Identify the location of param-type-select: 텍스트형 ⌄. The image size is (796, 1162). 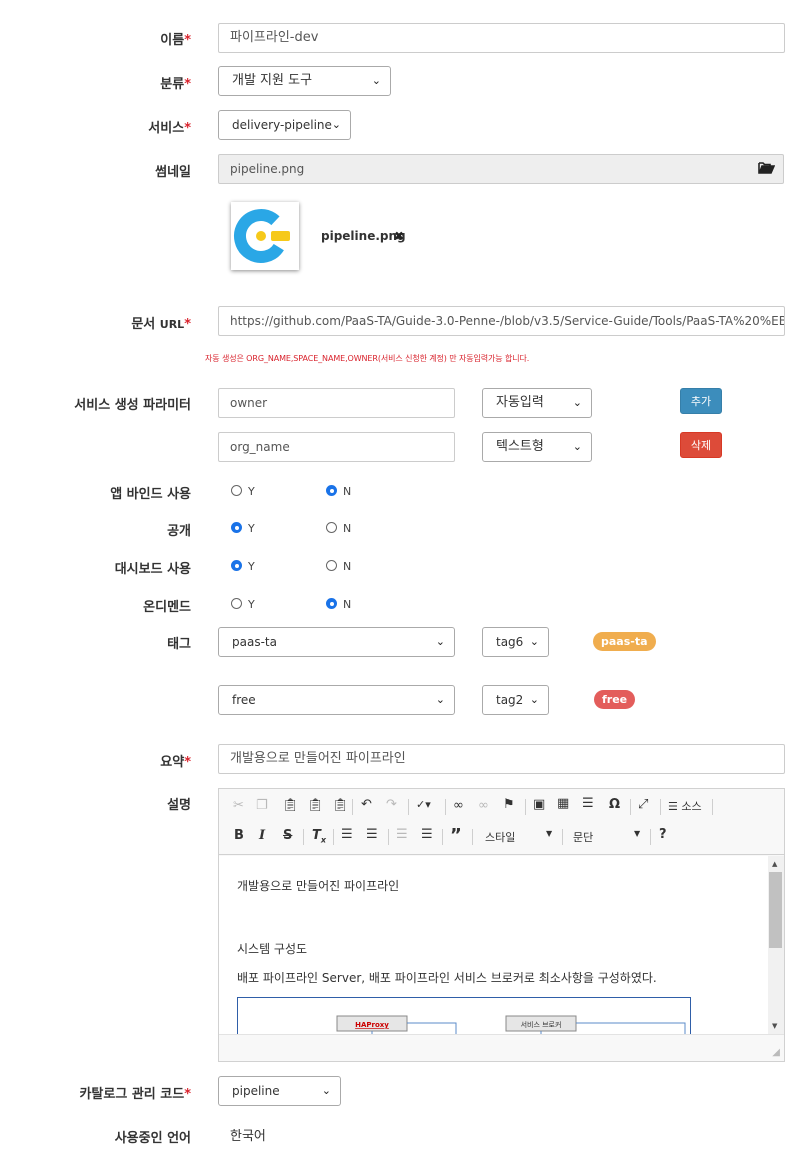
(537, 447).